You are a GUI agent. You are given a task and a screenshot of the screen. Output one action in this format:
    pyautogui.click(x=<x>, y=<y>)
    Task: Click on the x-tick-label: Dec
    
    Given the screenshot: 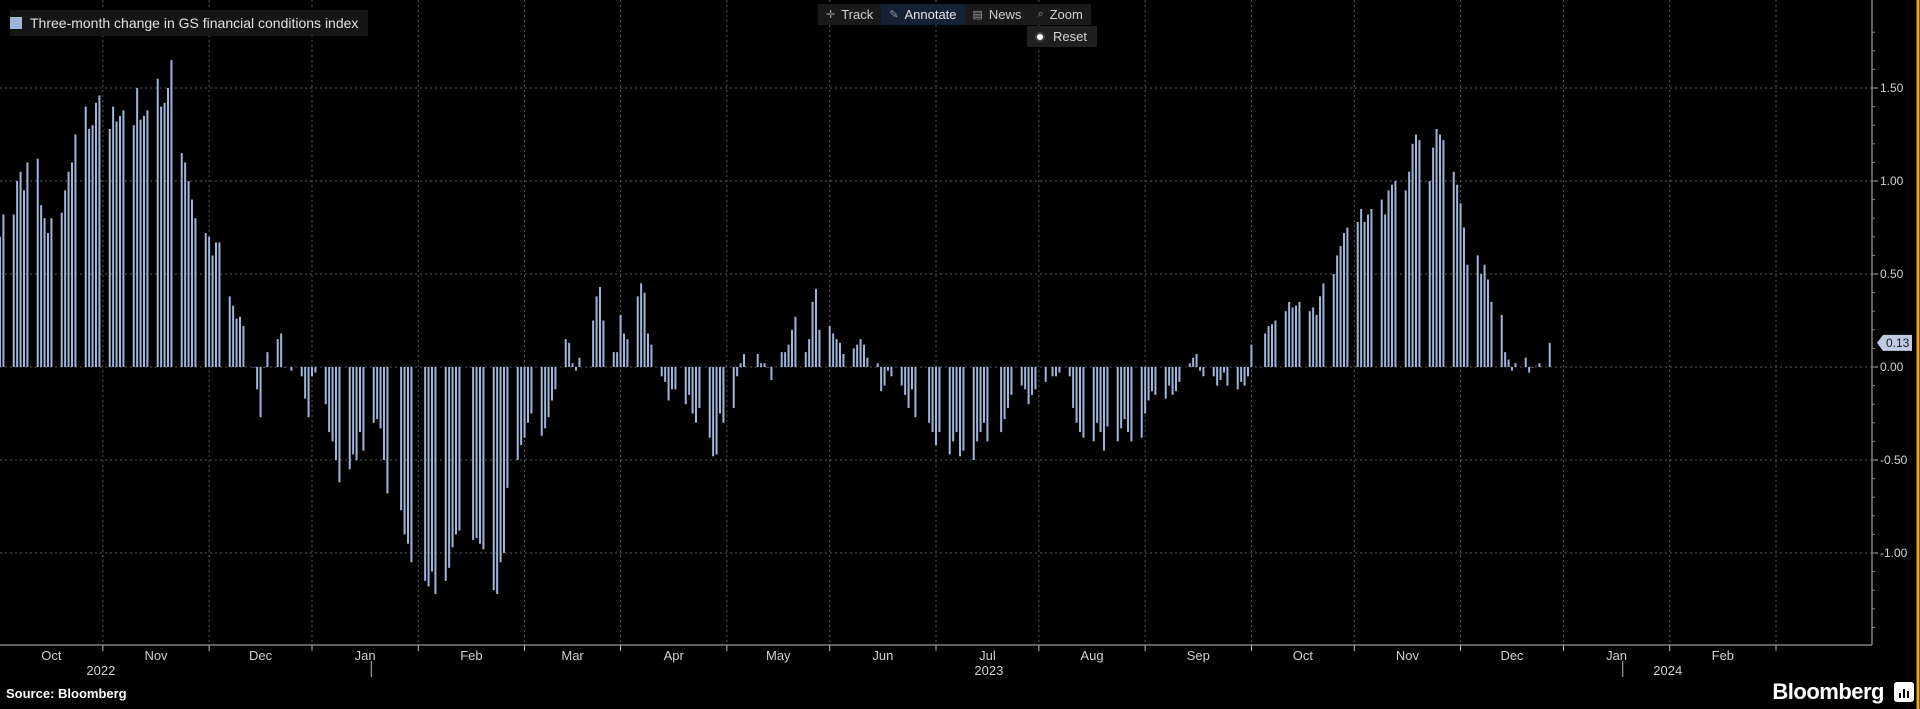 What is the action you would take?
    pyautogui.click(x=1512, y=655)
    